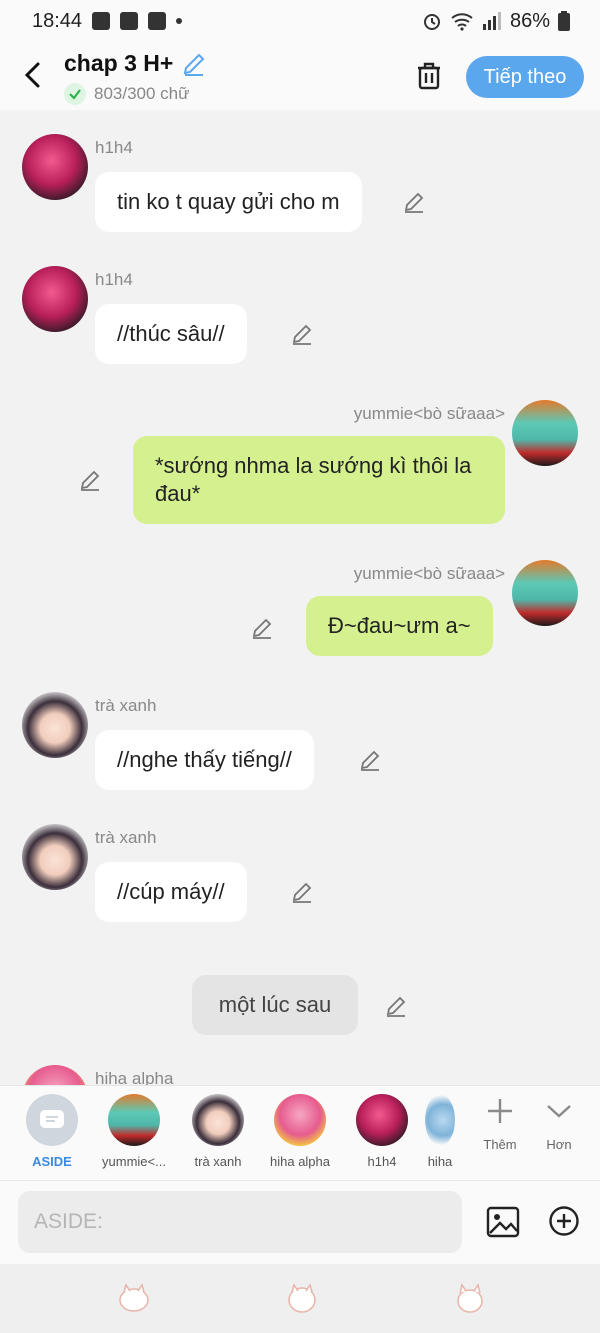 The width and height of the screenshot is (600, 1333). I want to click on input-bar, so click(300, 1222).